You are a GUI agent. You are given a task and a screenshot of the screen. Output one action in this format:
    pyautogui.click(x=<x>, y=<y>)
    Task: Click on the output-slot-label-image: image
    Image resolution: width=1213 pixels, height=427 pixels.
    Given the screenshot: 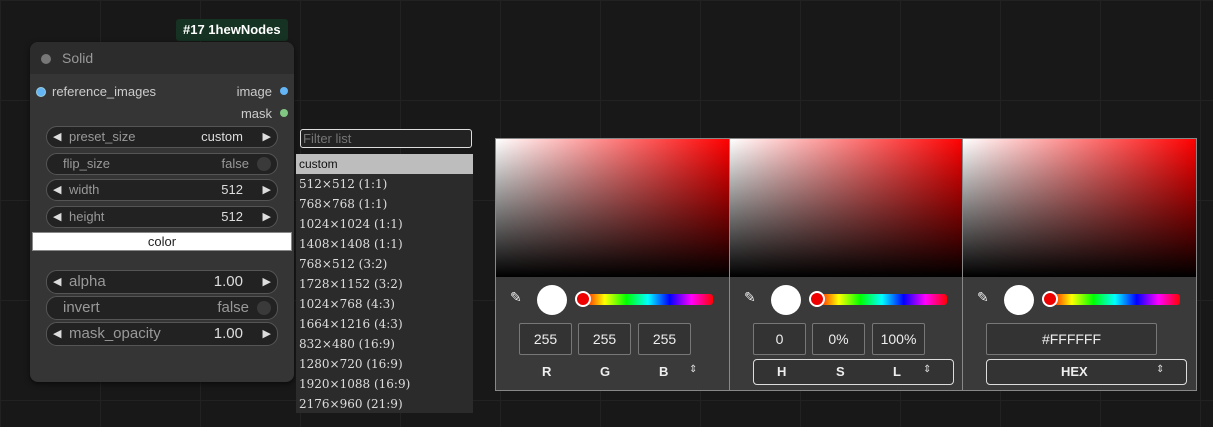 What is the action you would take?
    pyautogui.click(x=254, y=91)
    